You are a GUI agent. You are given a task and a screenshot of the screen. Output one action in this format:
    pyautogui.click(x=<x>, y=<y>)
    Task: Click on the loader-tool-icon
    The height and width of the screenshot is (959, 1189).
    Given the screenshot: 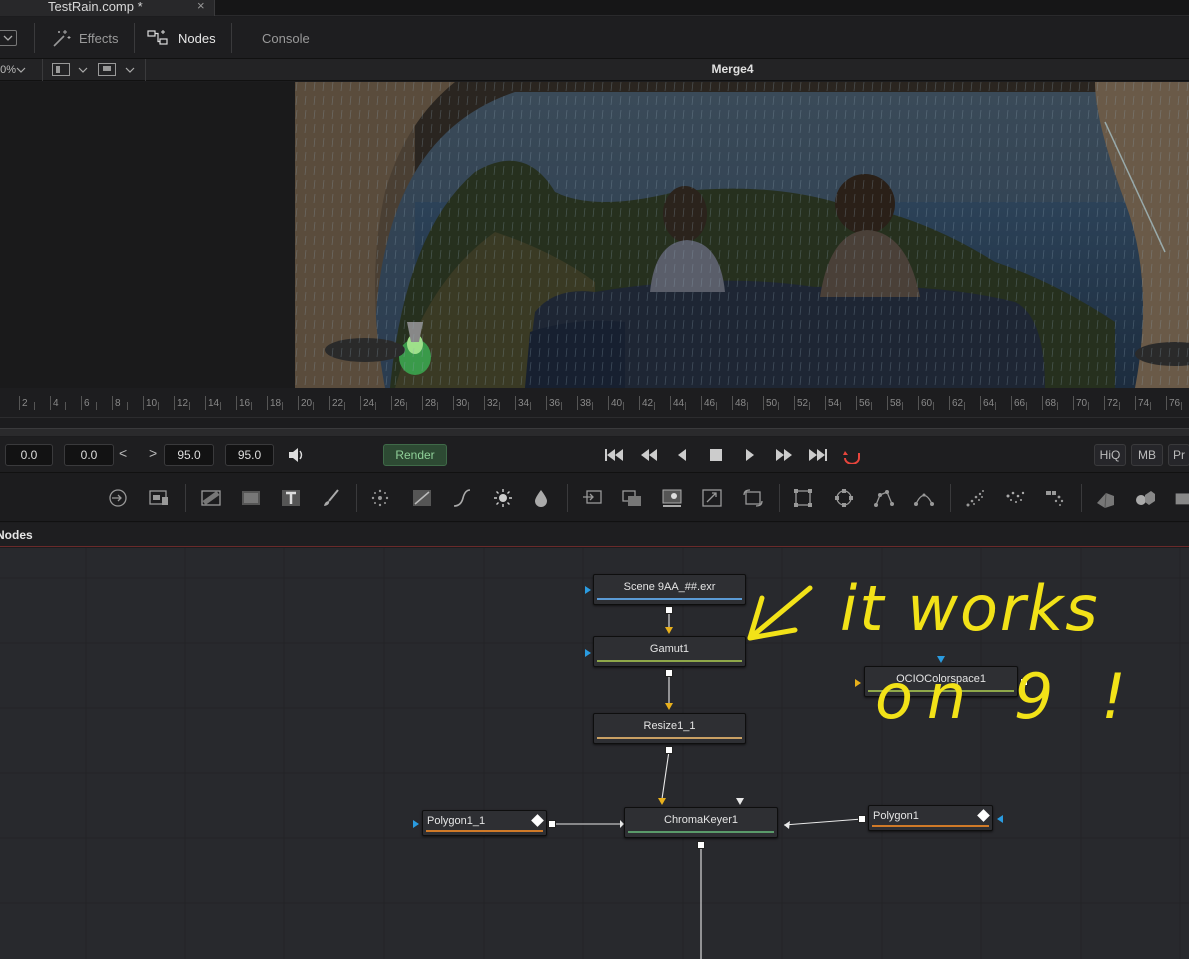 What is the action you would take?
    pyautogui.click(x=592, y=498)
    